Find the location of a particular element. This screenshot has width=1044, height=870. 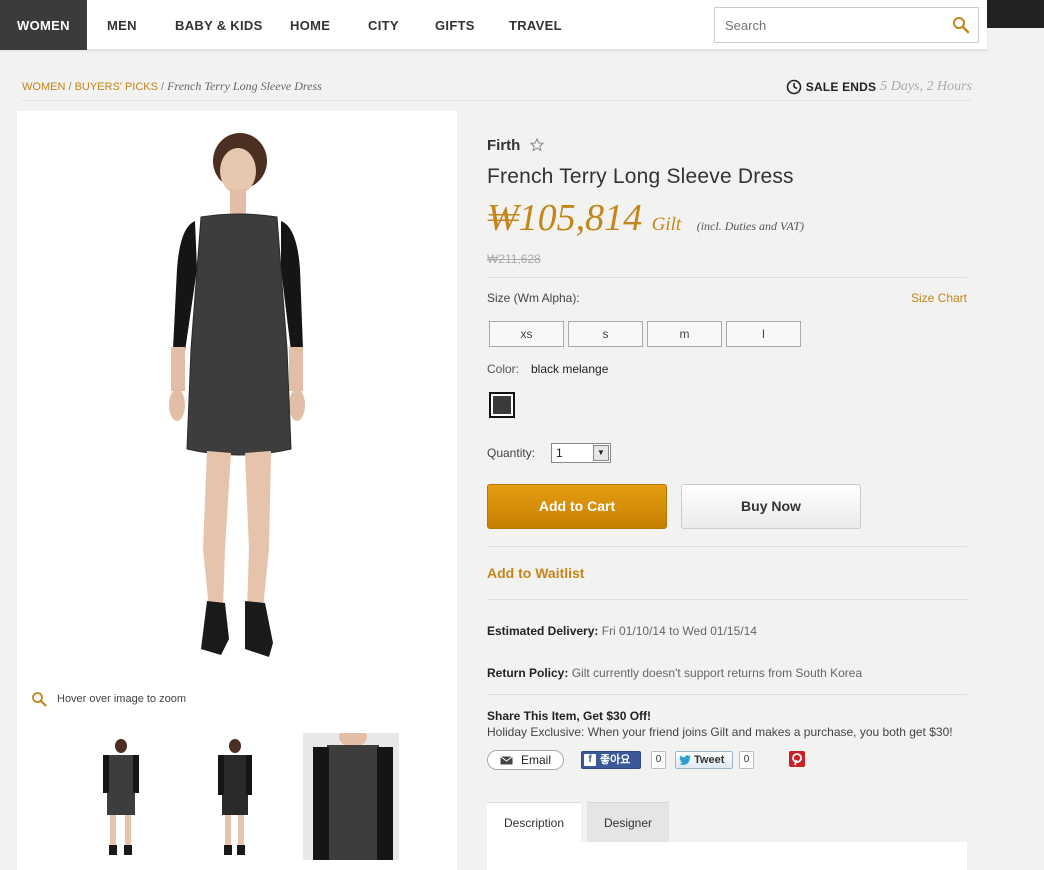

nav-item-travel: TRAVEL is located at coordinates (535, 25).